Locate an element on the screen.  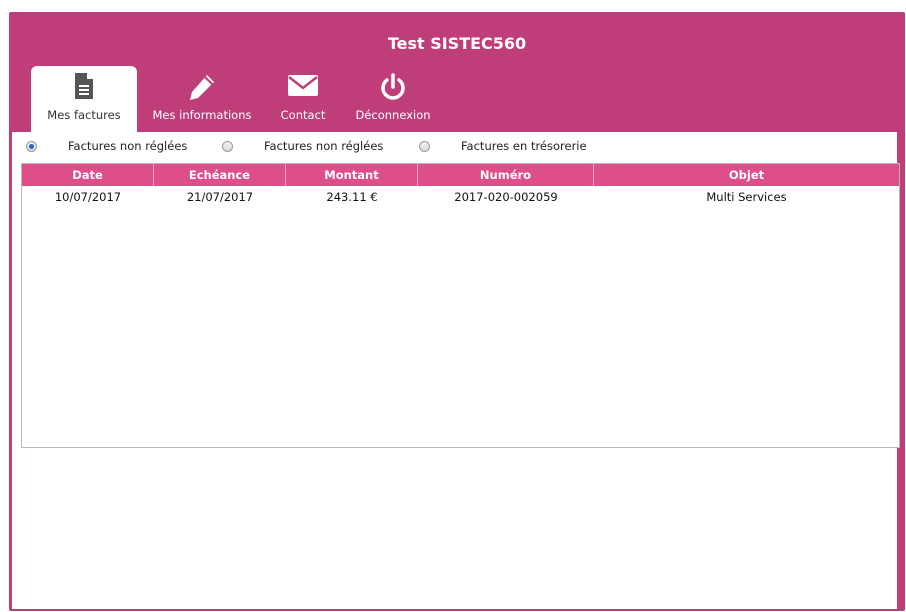
tab-mes-informations: Mes informations is located at coordinates (202, 99).